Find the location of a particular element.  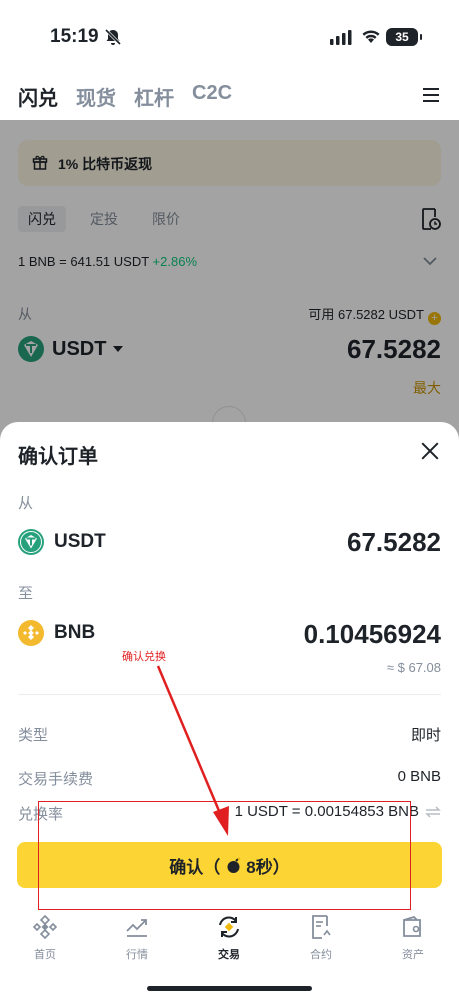

to-label: 至 is located at coordinates (26, 593).